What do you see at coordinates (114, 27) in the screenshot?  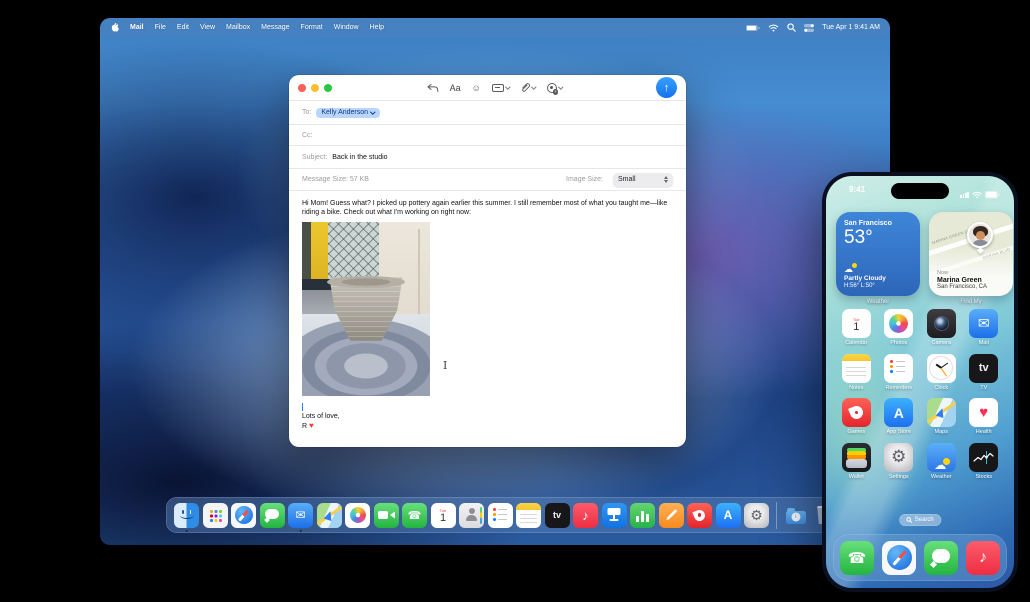 I see `apple-logo-icon` at bounding box center [114, 27].